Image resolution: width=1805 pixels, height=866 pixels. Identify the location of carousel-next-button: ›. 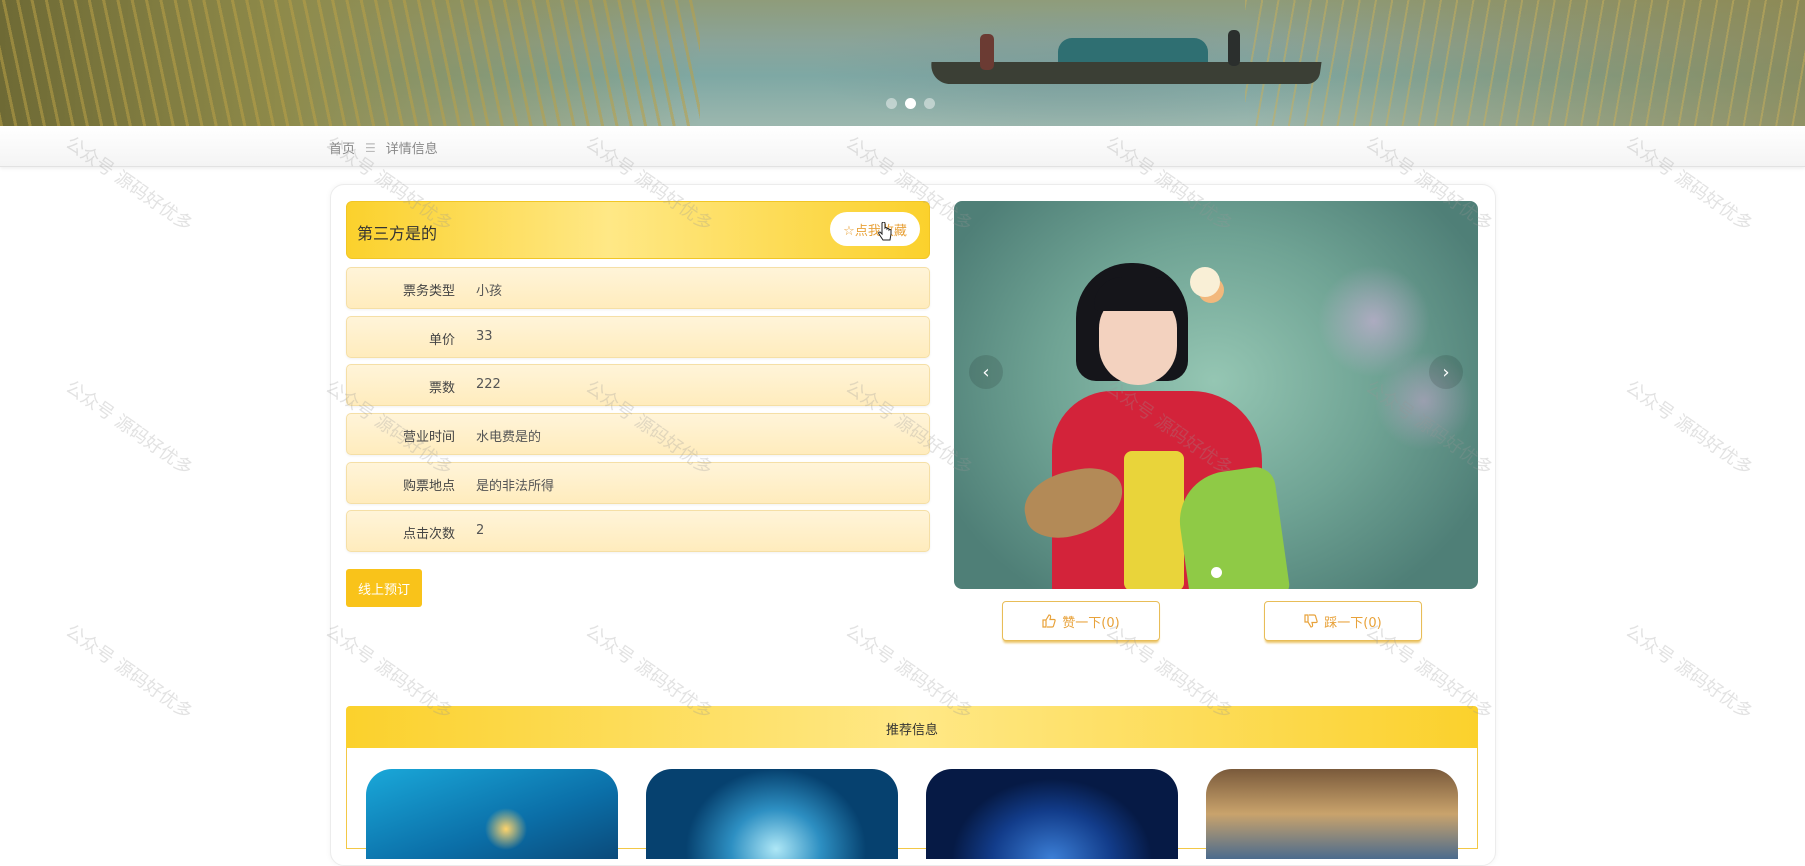
(1446, 372).